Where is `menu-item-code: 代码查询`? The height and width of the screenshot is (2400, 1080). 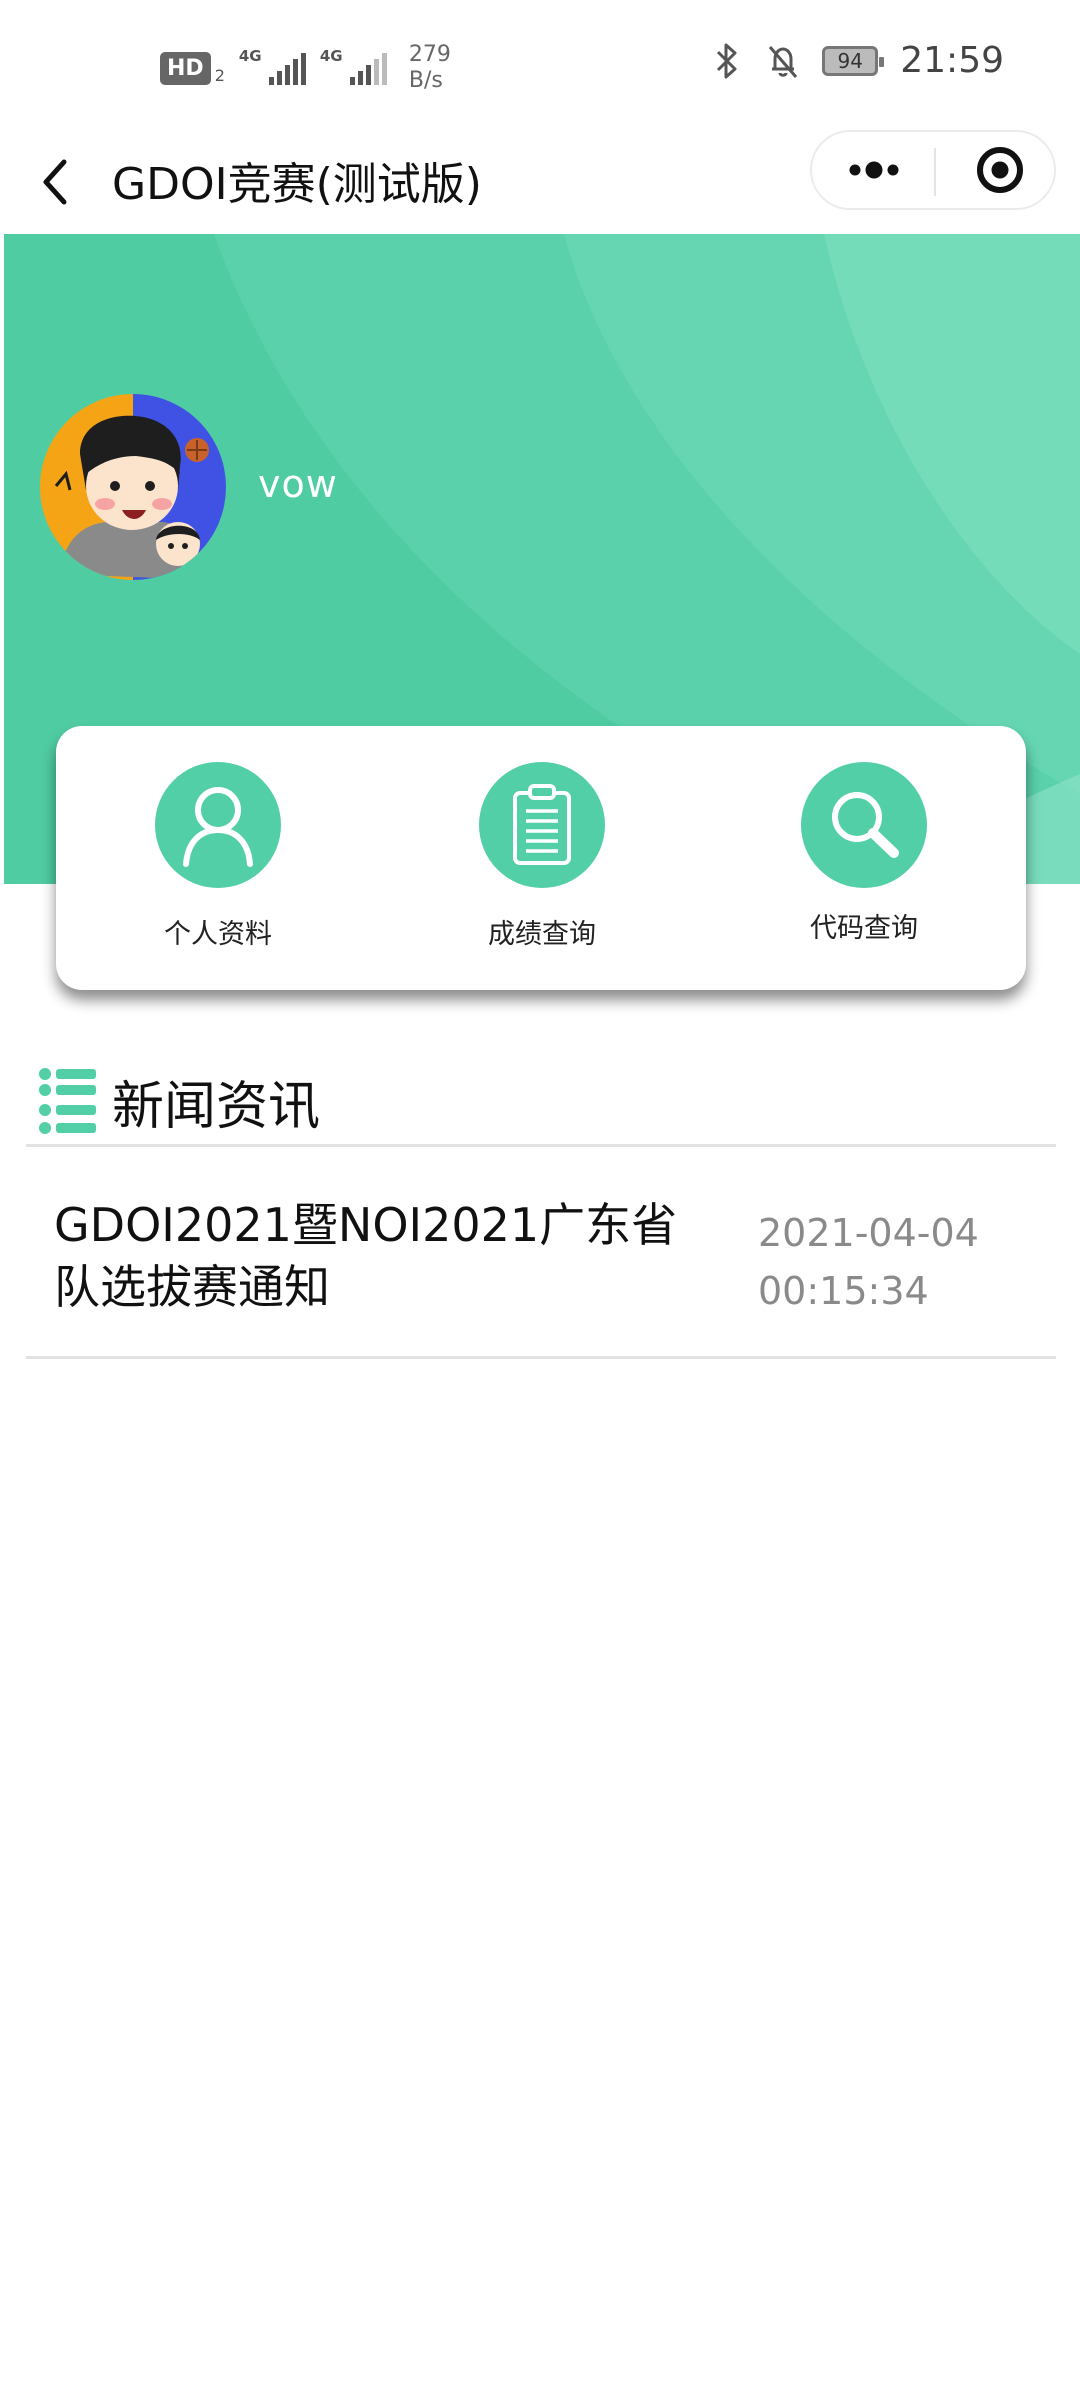 menu-item-code: 代码查询 is located at coordinates (864, 862).